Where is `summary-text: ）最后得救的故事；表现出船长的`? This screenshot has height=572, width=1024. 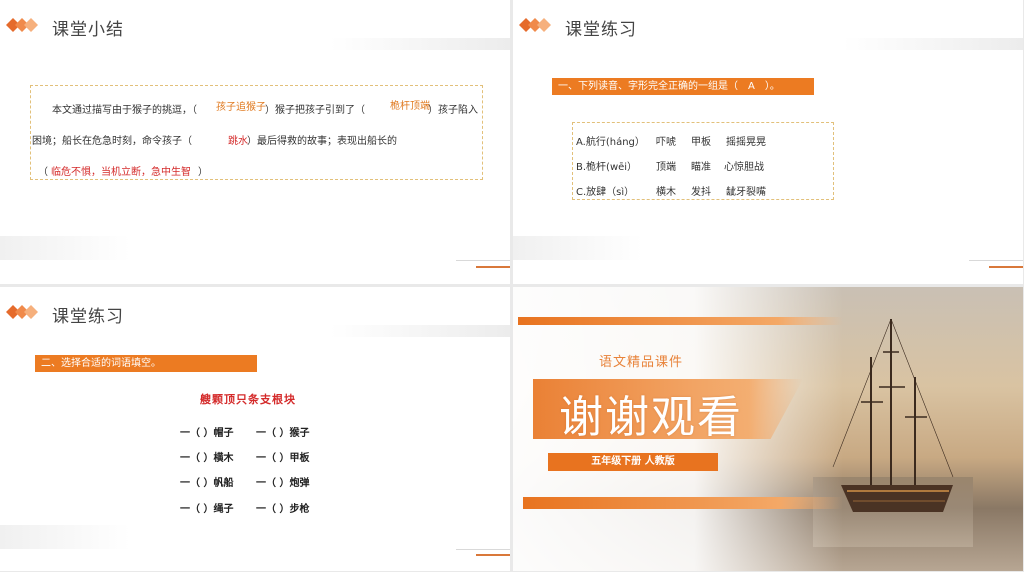
summary-text: ）最后得救的故事；表现出船长的 is located at coordinates (322, 141).